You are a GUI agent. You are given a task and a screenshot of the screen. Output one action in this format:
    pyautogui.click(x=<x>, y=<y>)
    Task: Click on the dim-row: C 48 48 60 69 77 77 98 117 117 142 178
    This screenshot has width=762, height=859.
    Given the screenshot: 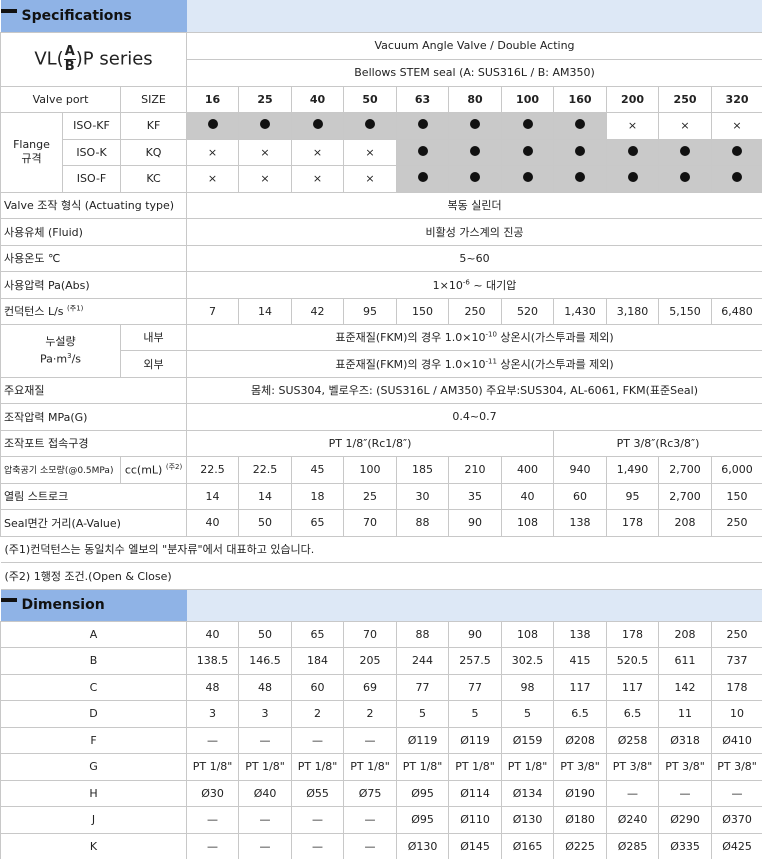 What is the action you would take?
    pyautogui.click(x=381, y=687)
    